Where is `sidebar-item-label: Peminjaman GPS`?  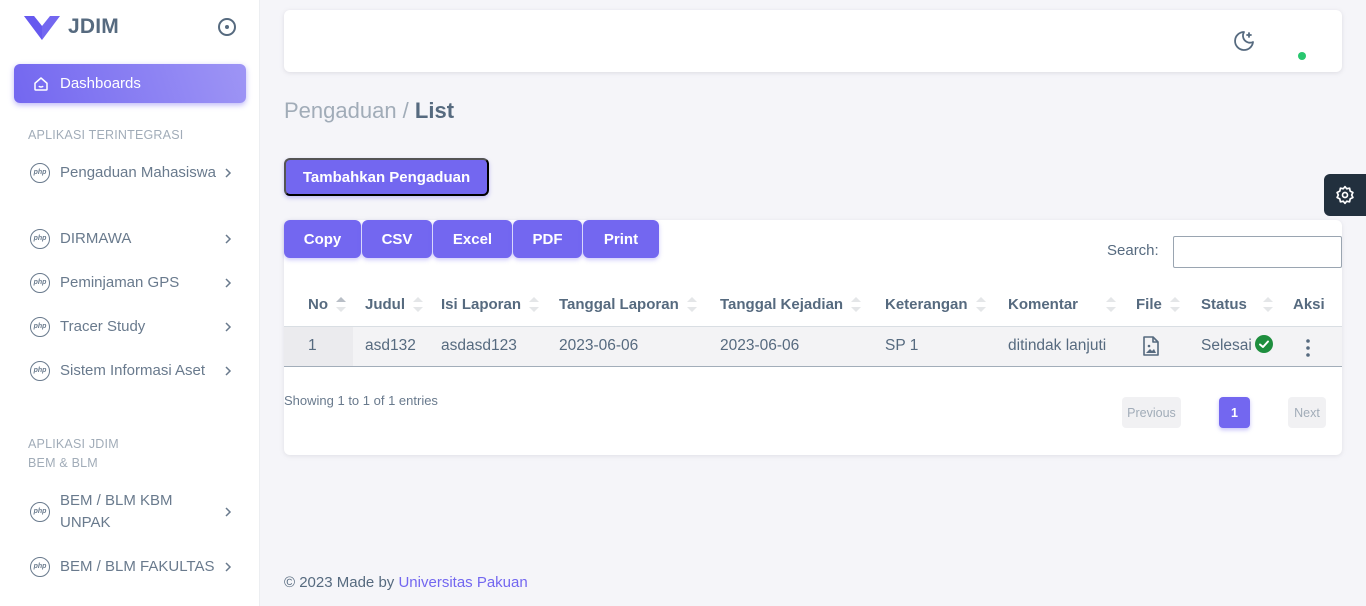
sidebar-item-label: Peminjaman GPS is located at coordinates (120, 282).